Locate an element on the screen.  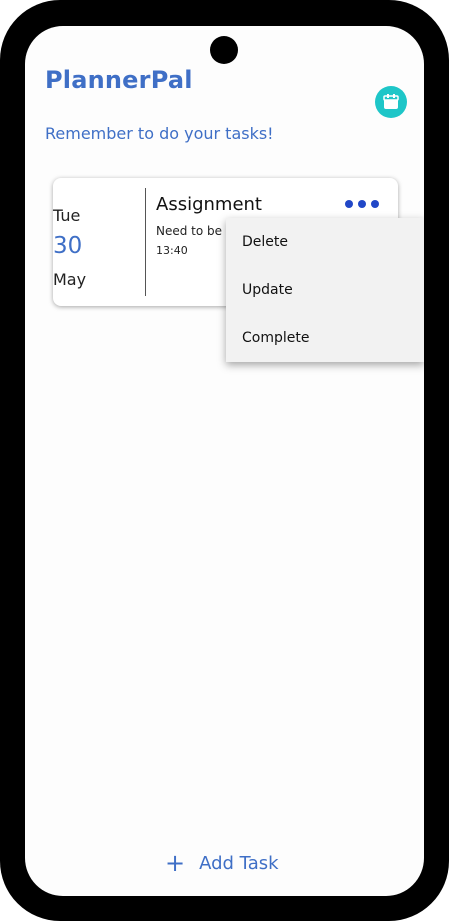
front-camera is located at coordinates (224, 50).